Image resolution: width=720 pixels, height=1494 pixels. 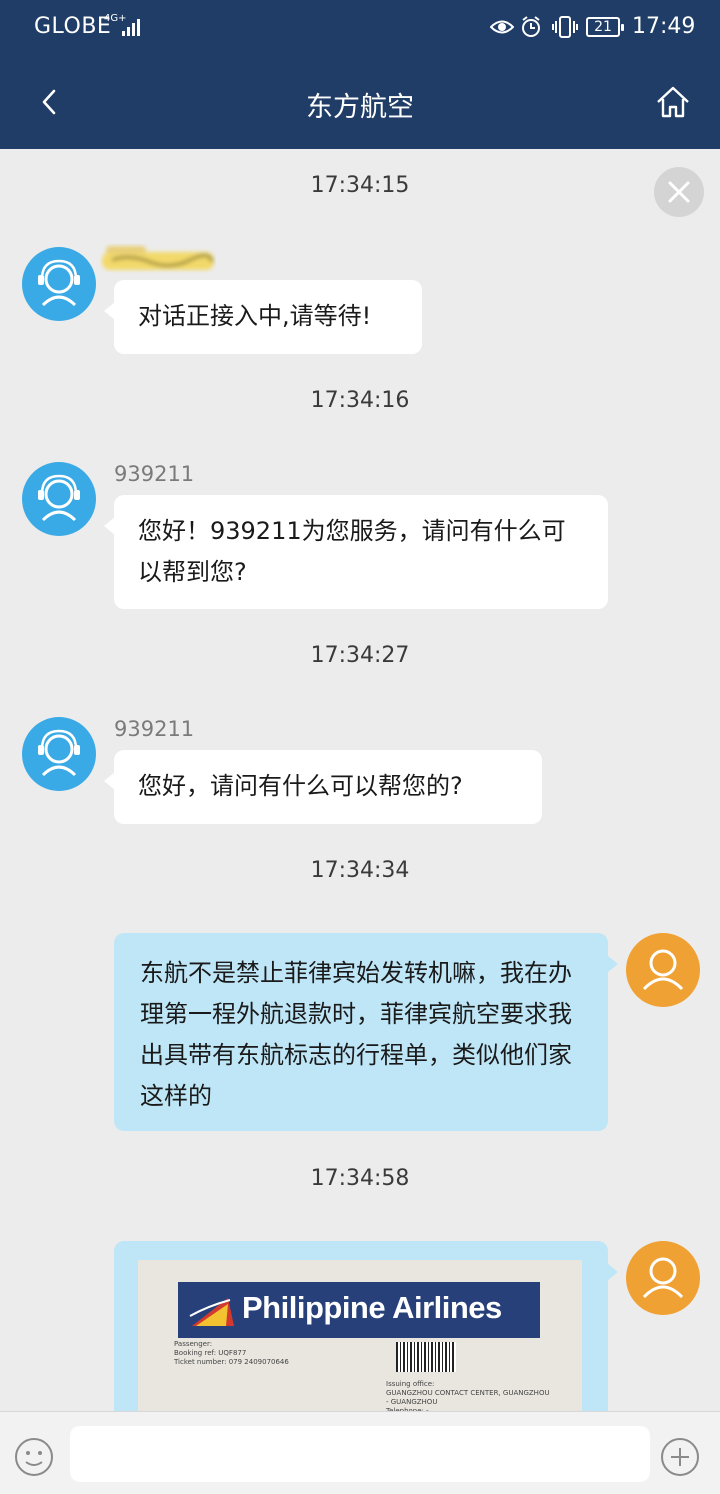 I want to click on incoming-message-bubble: 您好！939211为您服务，请问有什么可以帮到您?, so click(x=356, y=552).